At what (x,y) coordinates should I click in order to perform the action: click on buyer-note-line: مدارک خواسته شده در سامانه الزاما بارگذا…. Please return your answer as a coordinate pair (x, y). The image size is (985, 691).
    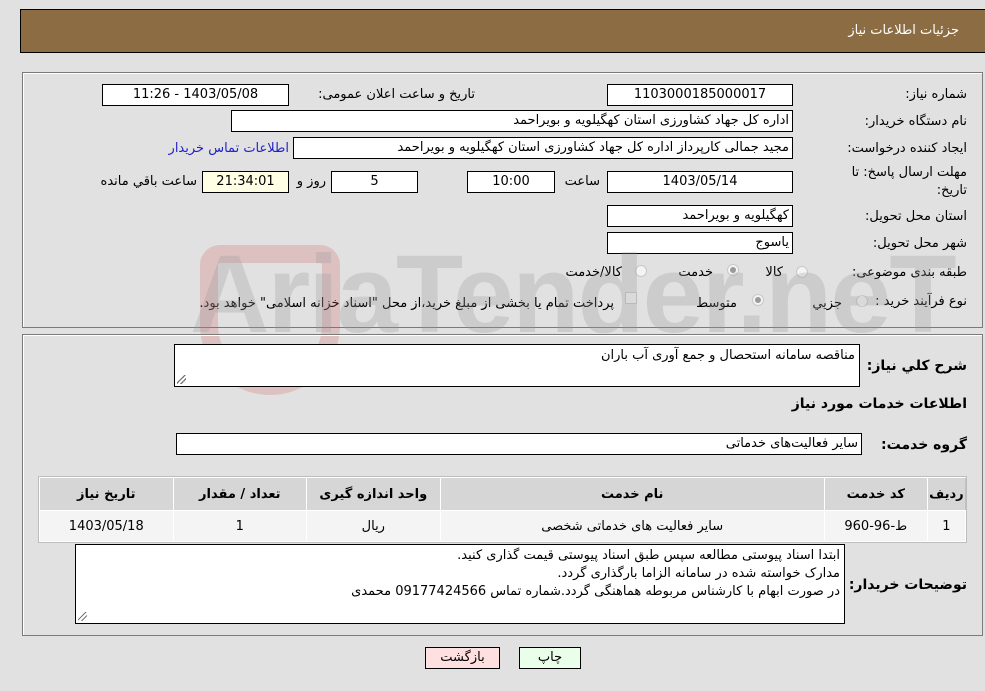
    Looking at the image, I should click on (698, 573).